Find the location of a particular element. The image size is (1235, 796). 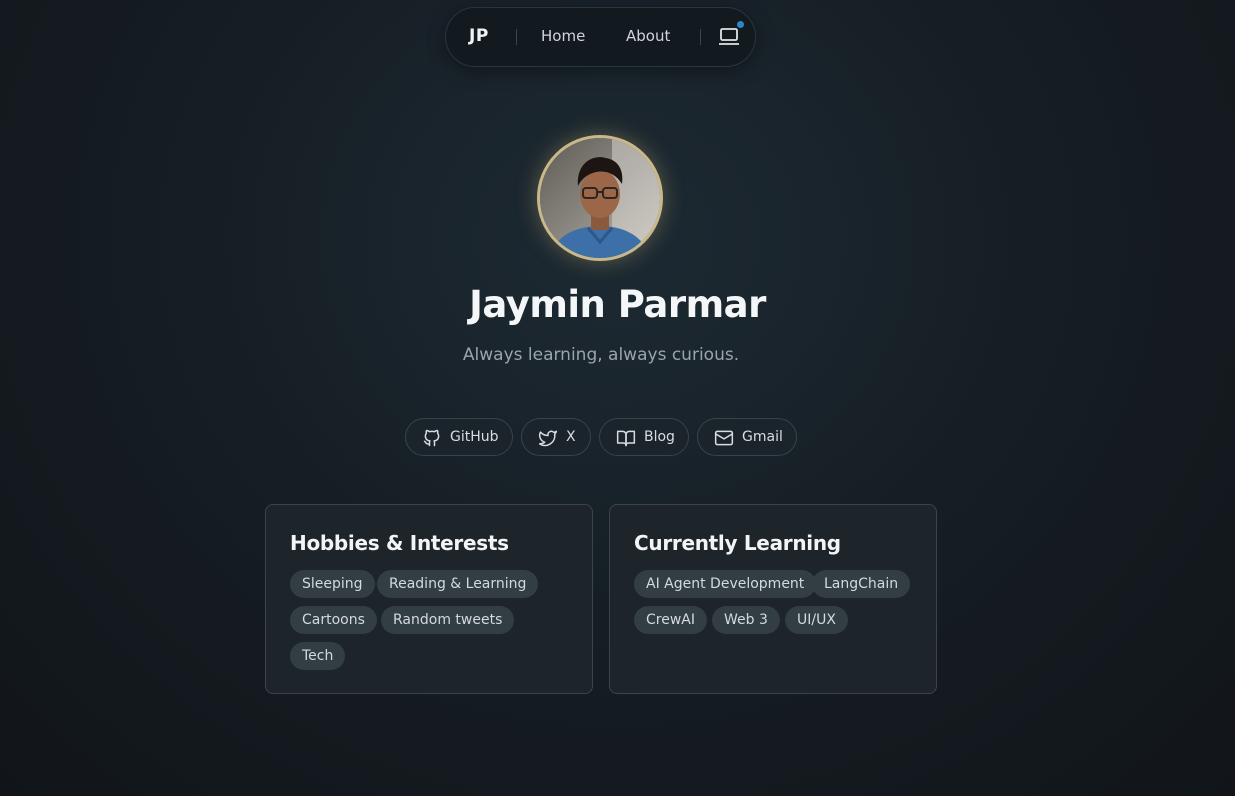

gmail-label: Gmail is located at coordinates (762, 437).